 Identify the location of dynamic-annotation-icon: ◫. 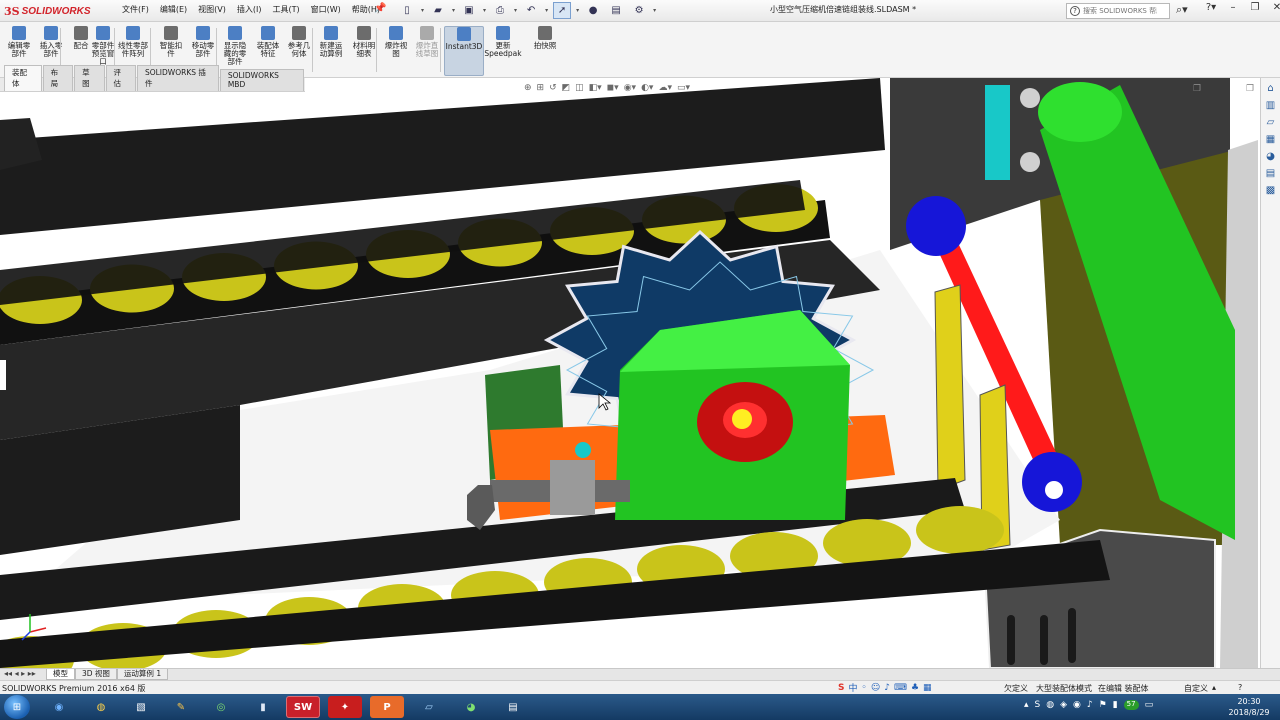
(579, 88).